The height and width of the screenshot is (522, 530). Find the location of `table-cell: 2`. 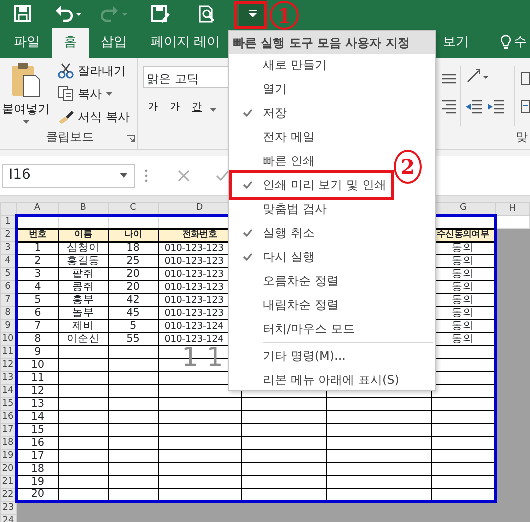

table-cell: 2 is located at coordinates (37, 261).